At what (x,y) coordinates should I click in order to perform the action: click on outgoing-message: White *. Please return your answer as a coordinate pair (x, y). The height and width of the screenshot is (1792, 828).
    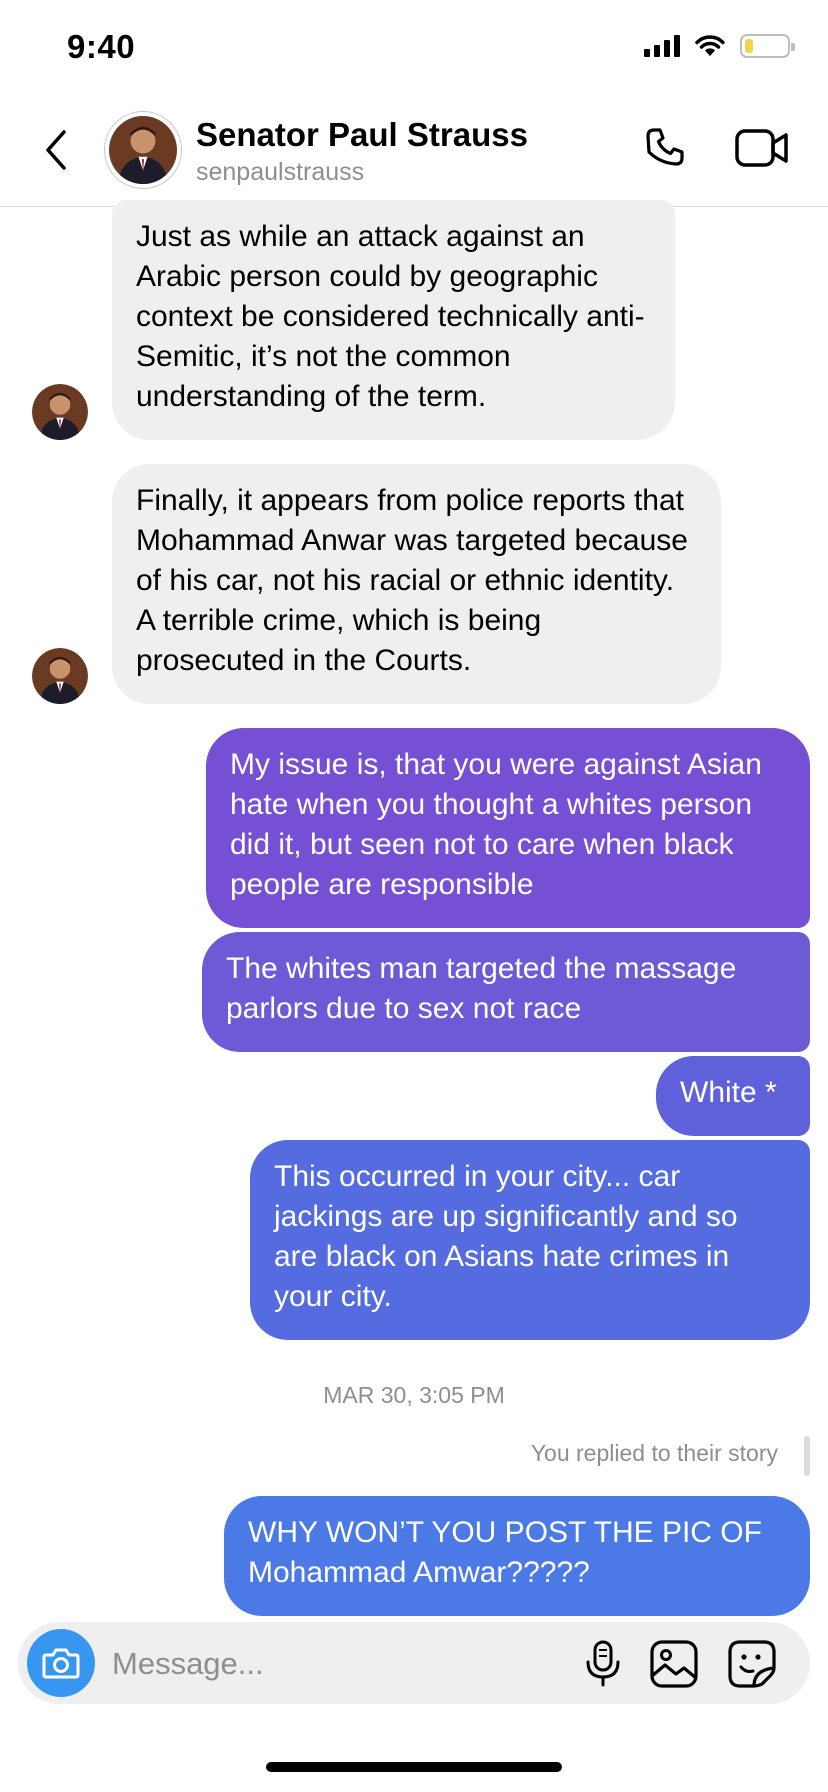
    Looking at the image, I should click on (733, 1096).